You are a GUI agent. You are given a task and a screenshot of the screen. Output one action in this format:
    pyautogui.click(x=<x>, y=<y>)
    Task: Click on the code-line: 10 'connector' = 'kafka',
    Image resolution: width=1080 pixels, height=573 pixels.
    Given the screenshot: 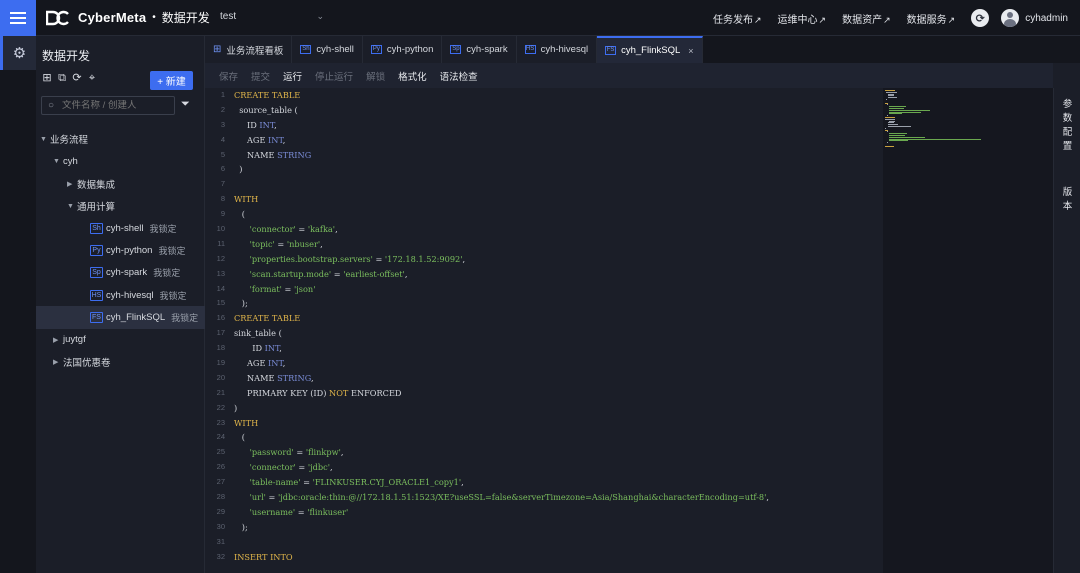 What is the action you would take?
    pyautogui.click(x=544, y=229)
    